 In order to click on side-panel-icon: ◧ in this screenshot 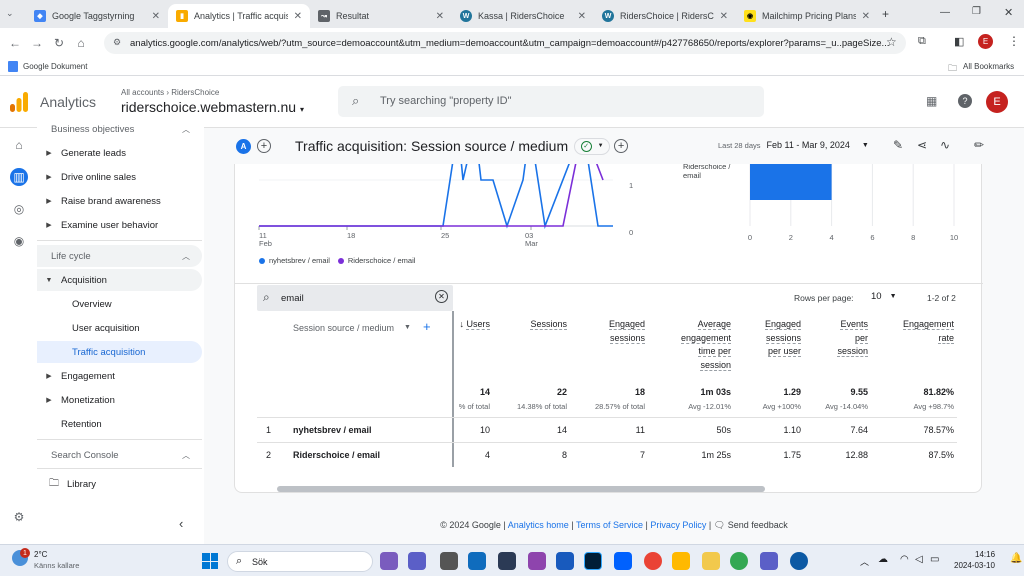, I will do `click(959, 41)`.